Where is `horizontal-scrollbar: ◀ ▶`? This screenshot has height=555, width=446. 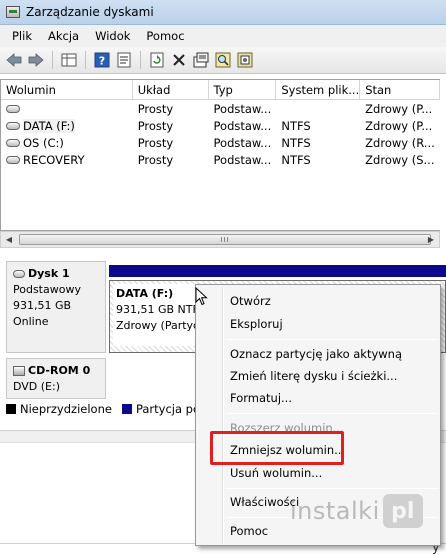 horizontal-scrollbar: ◀ ▶ is located at coordinates (220, 239).